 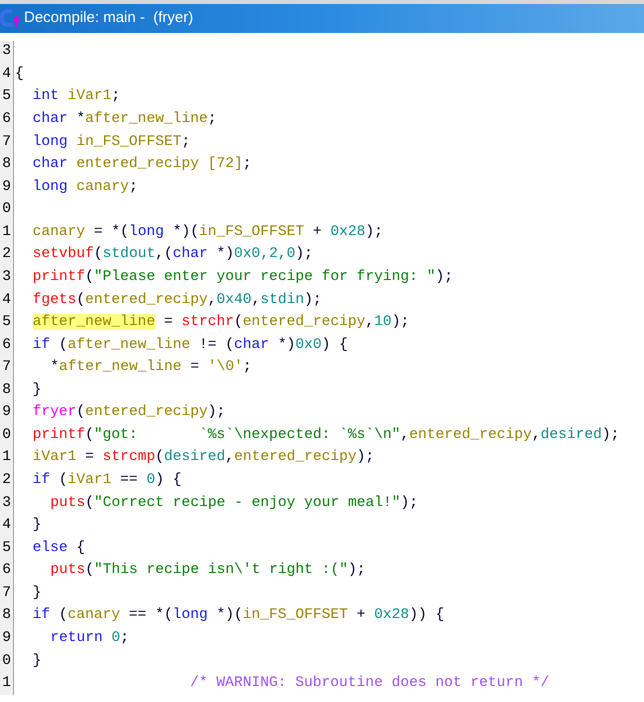 What do you see at coordinates (76, 96) in the screenshot?
I see `code-line: int iVar1;` at bounding box center [76, 96].